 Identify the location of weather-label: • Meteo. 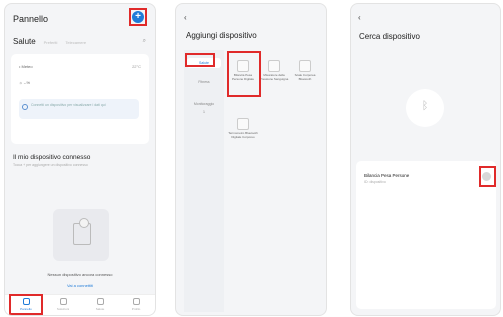
(26, 66).